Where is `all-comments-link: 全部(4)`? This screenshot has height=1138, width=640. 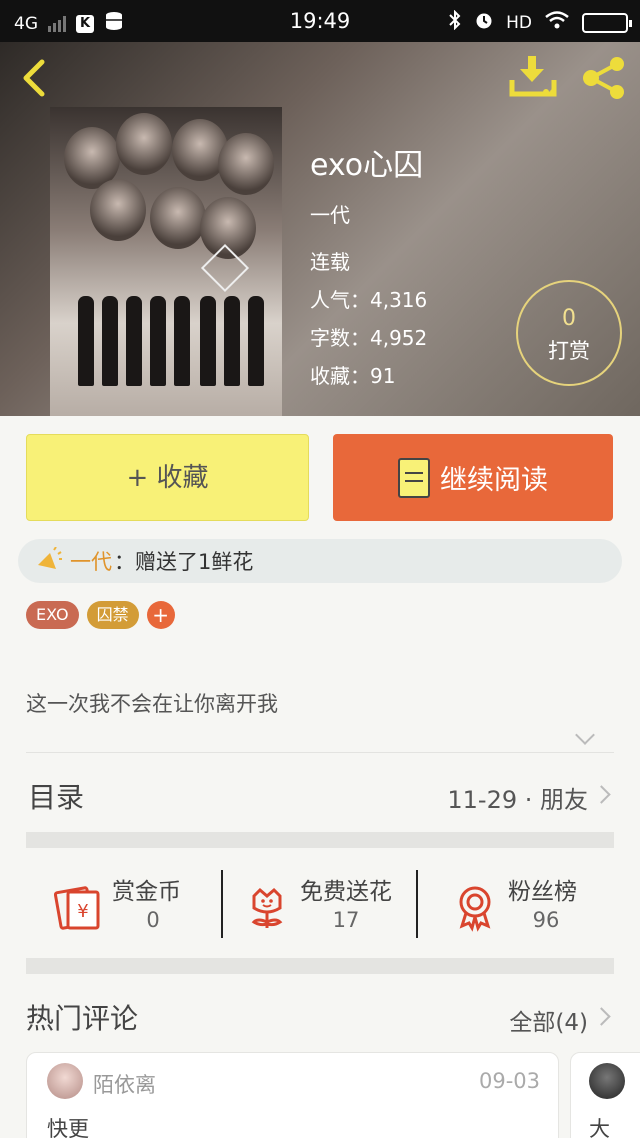 all-comments-link: 全部(4) is located at coordinates (548, 1020).